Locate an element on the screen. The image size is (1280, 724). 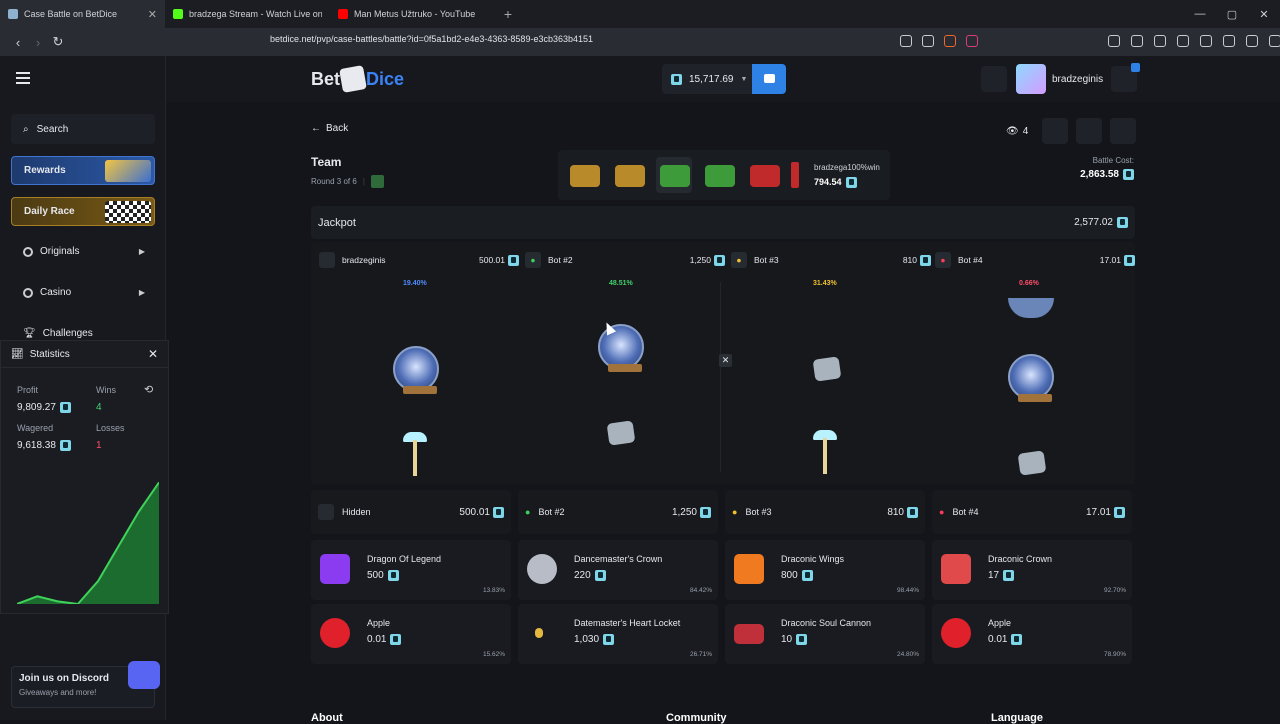
back-nav-icon: ‹ is located at coordinates (18, 42).